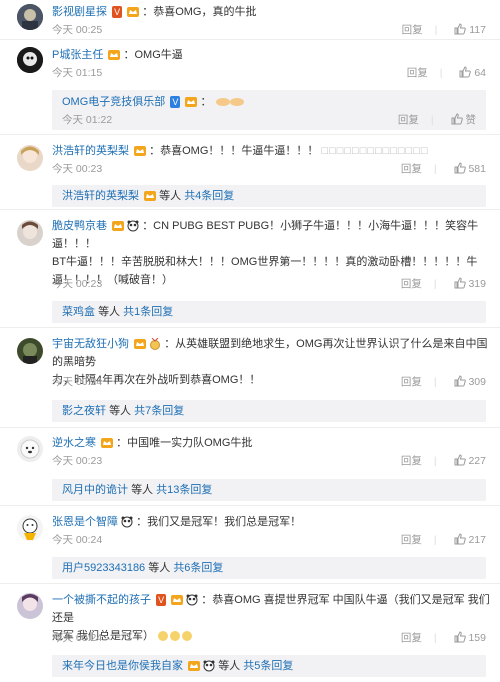 This screenshot has height=682, width=500. What do you see at coordinates (101, 600) in the screenshot?
I see `comment-username: 一个被撕不起的孩子` at bounding box center [101, 600].